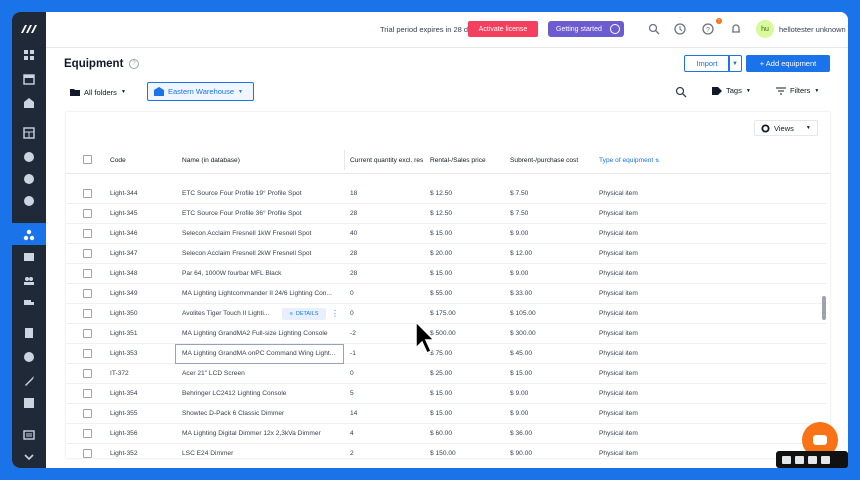 The image size is (860, 480). Describe the element at coordinates (731, 90) in the screenshot. I see `tags-dropdown: Tags ▼` at that location.